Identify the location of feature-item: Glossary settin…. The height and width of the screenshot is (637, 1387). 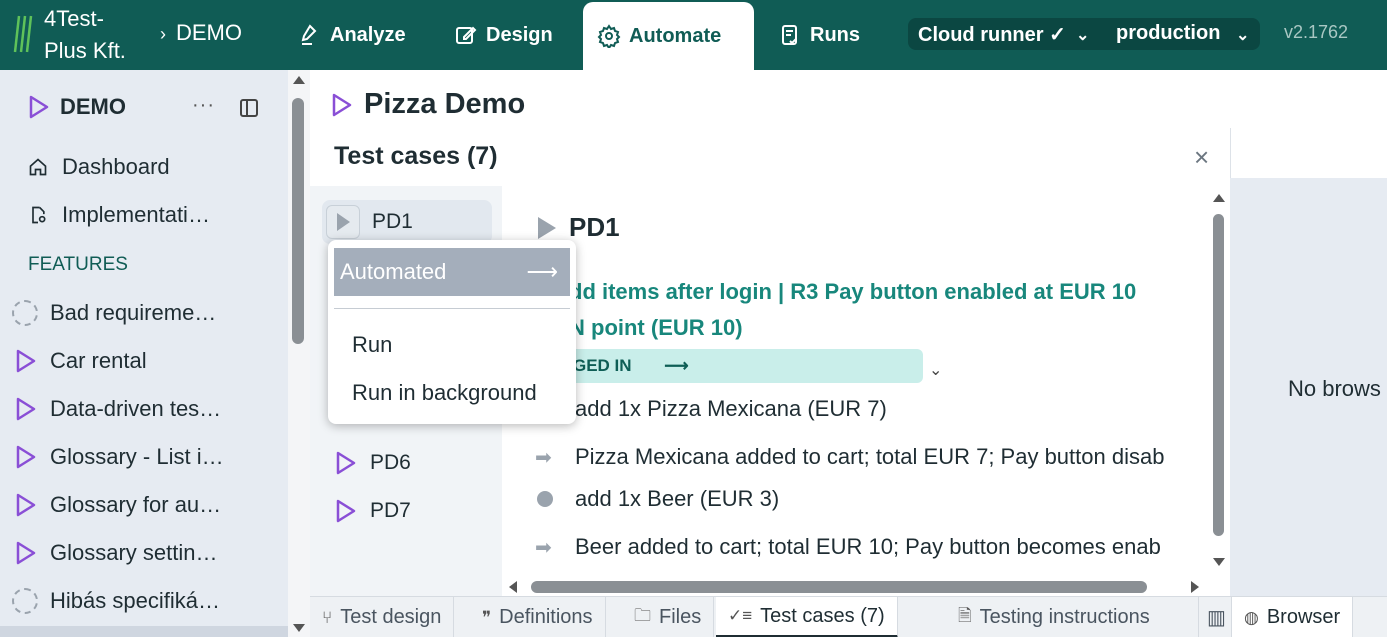
(115, 553).